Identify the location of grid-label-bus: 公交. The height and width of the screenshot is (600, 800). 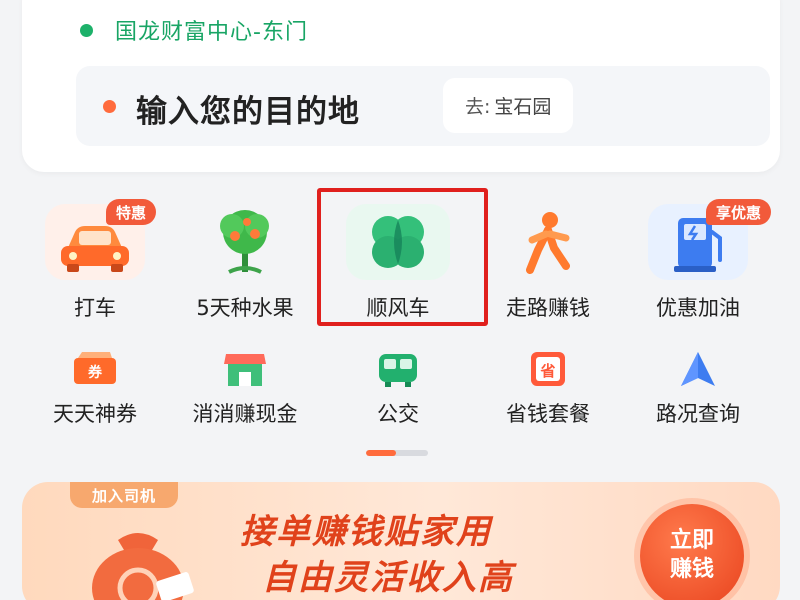
(398, 414).